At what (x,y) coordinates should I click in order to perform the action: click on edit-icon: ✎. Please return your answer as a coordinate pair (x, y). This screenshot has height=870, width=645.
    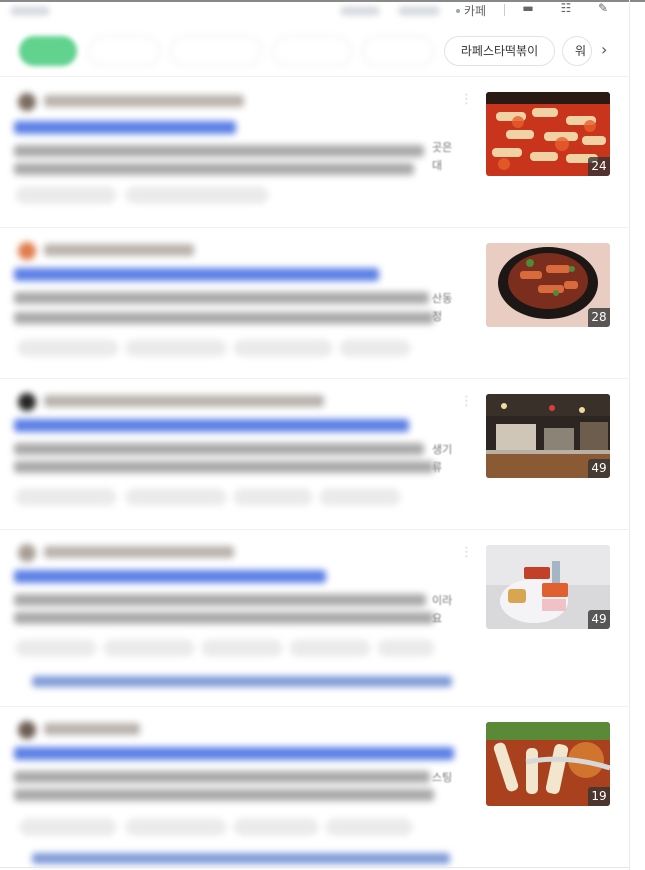
    Looking at the image, I should click on (603, 8).